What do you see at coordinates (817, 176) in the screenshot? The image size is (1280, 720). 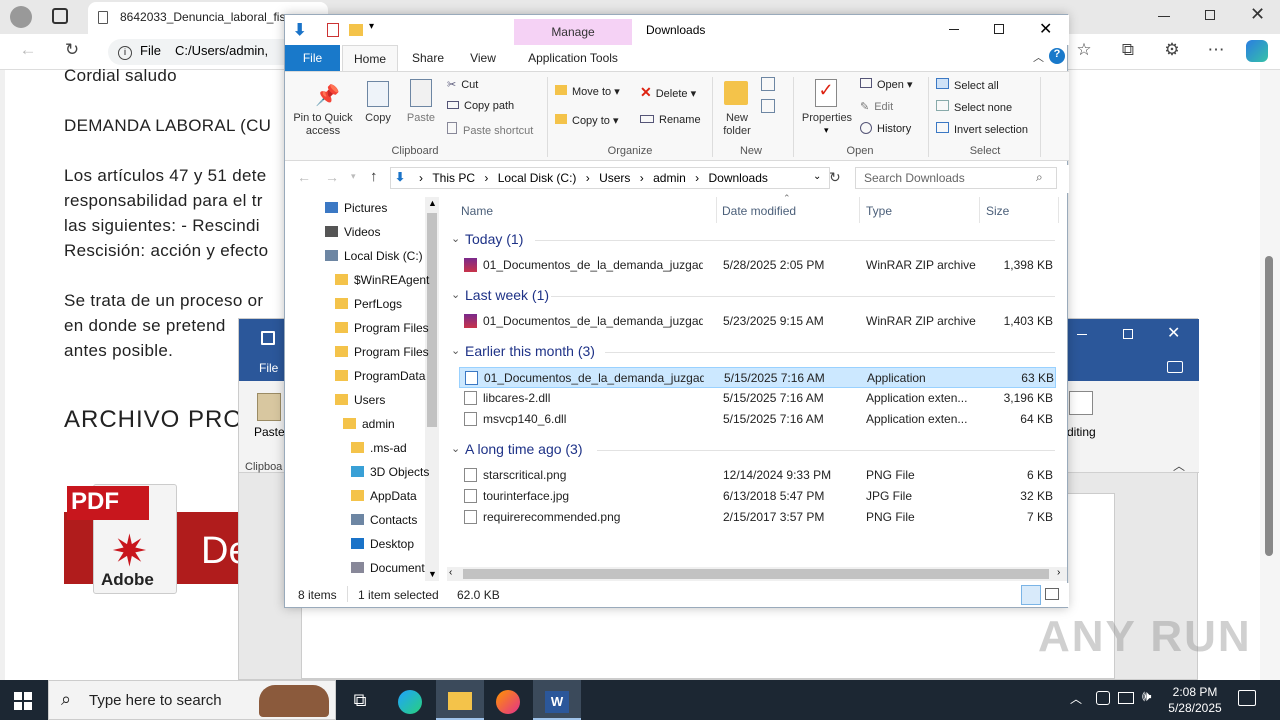 I see `path-dropdown-icon: ⌄` at bounding box center [817, 176].